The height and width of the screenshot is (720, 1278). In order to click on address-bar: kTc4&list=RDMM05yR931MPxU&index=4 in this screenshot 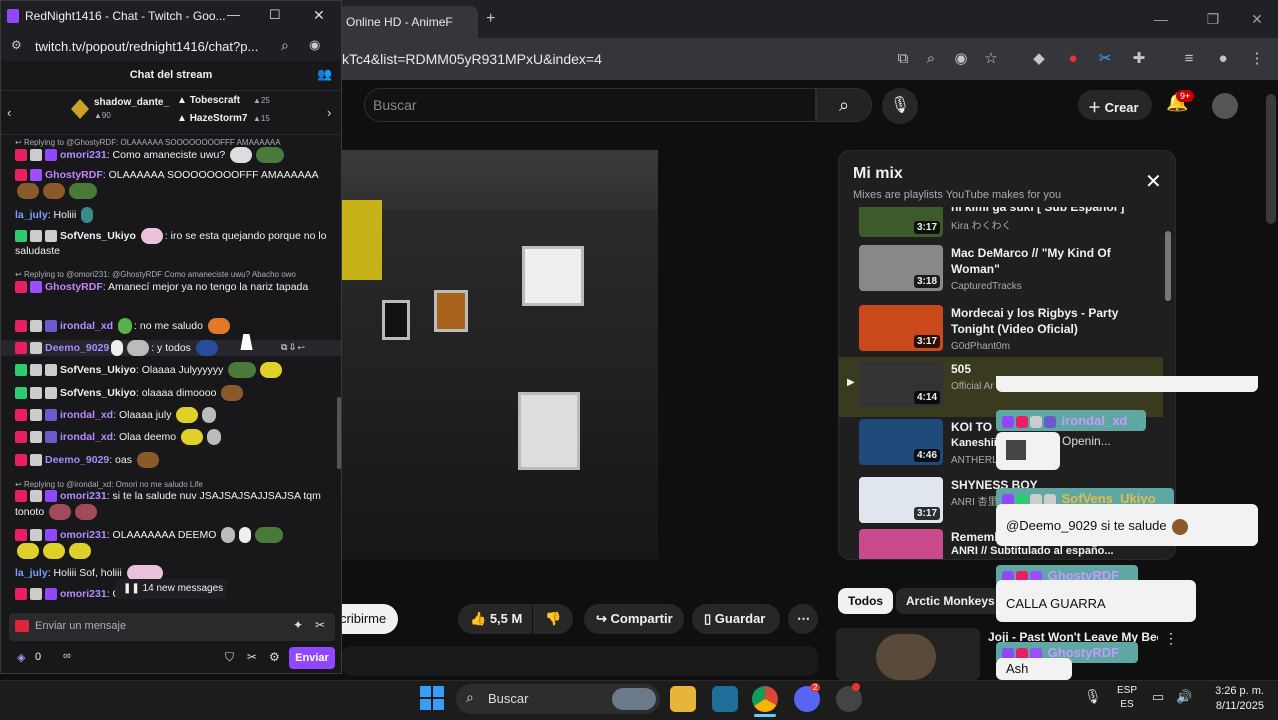, I will do `click(608, 59)`.